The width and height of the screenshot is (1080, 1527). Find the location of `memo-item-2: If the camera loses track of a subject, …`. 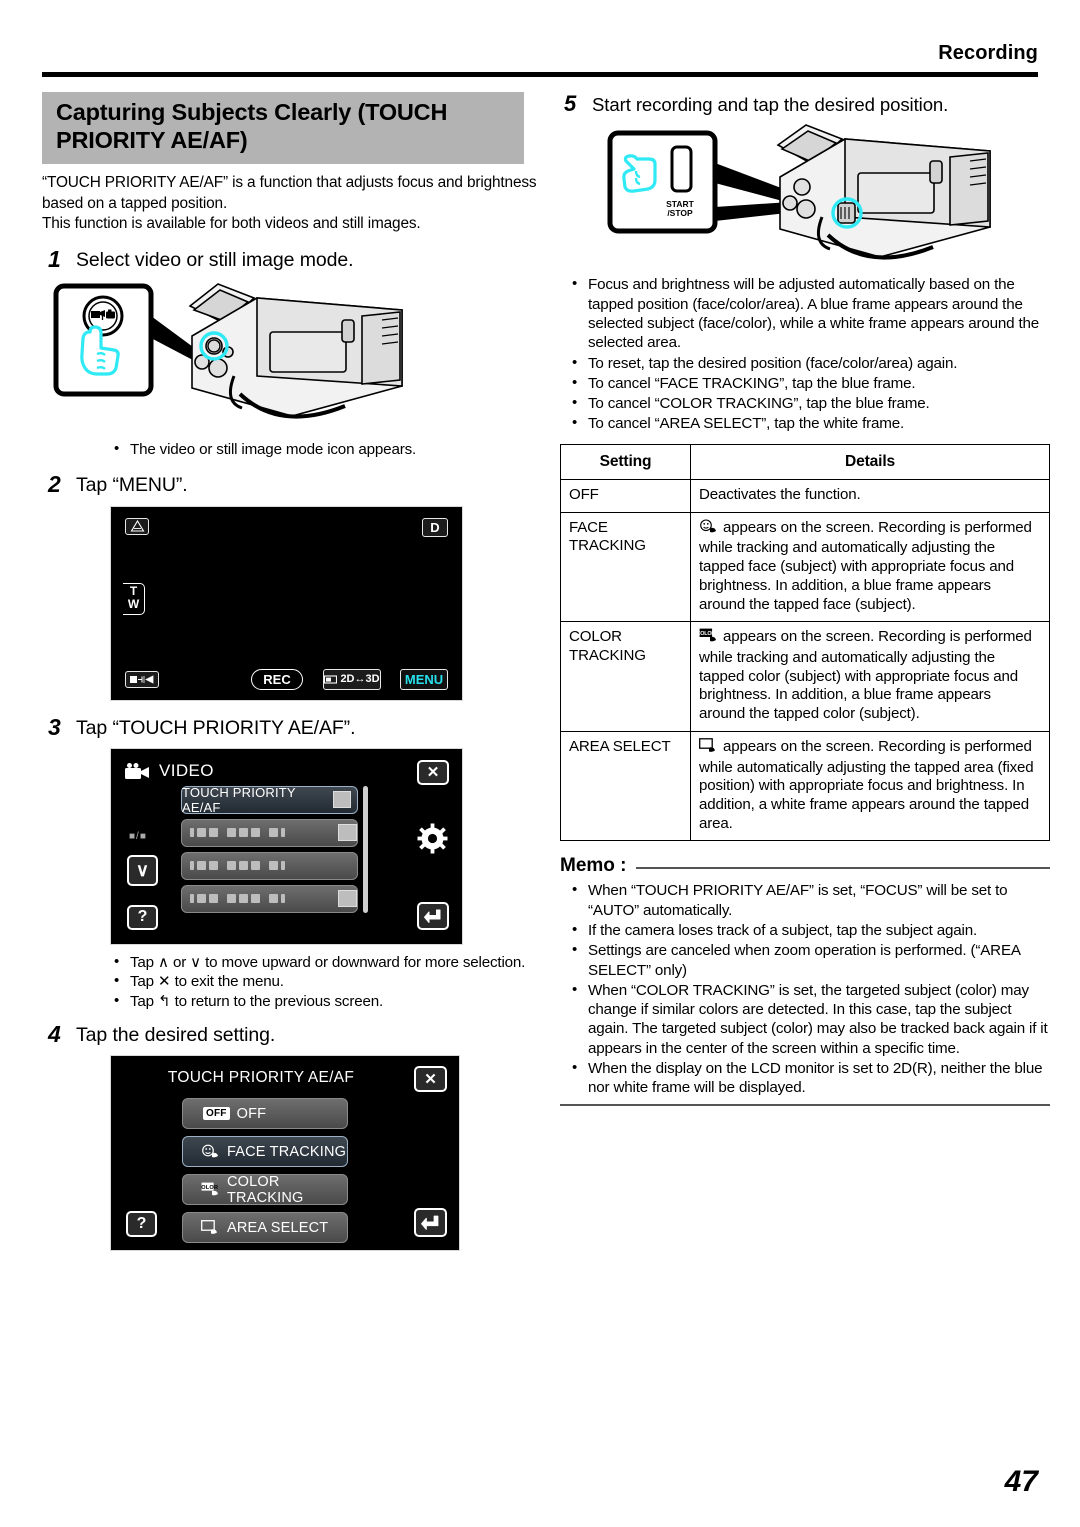

memo-item-2: If the camera loses track of a subject, … is located at coordinates (809, 930).